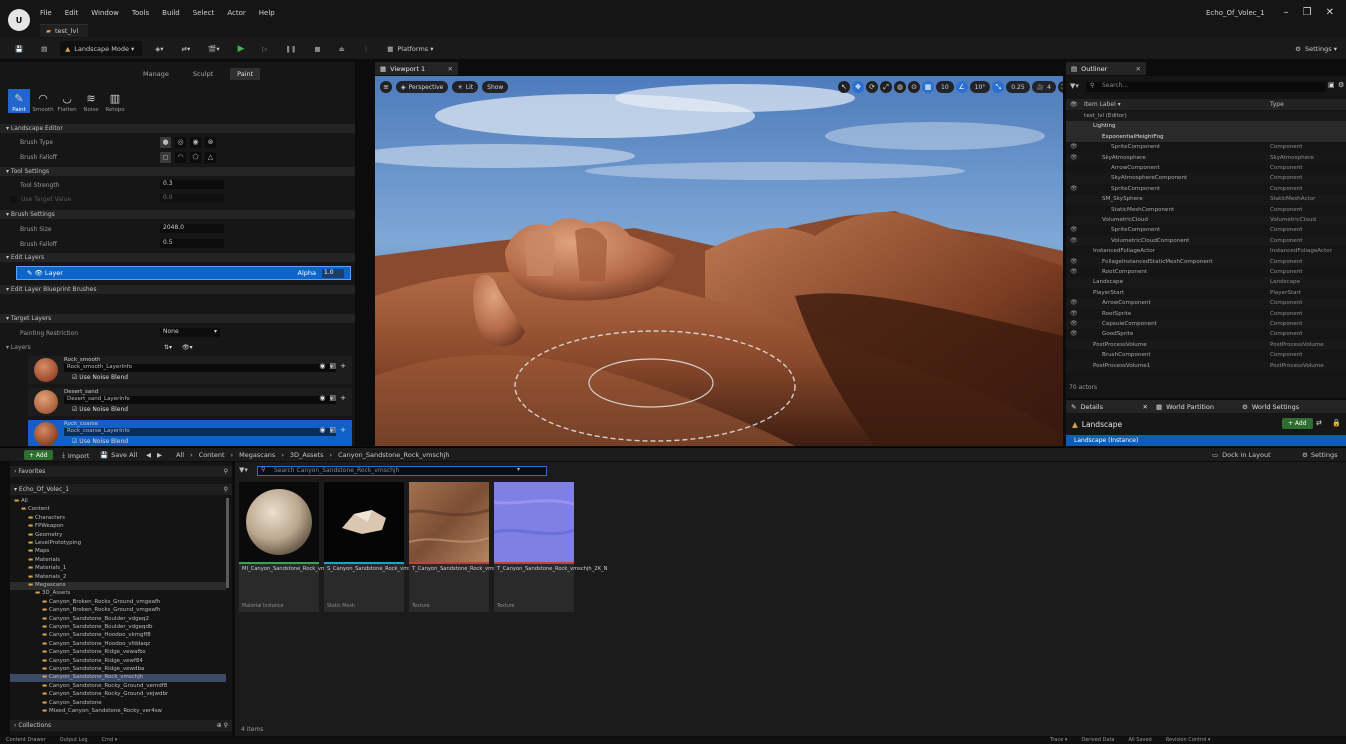  What do you see at coordinates (1277, 104) in the screenshot?
I see `col-type: Type` at bounding box center [1277, 104].